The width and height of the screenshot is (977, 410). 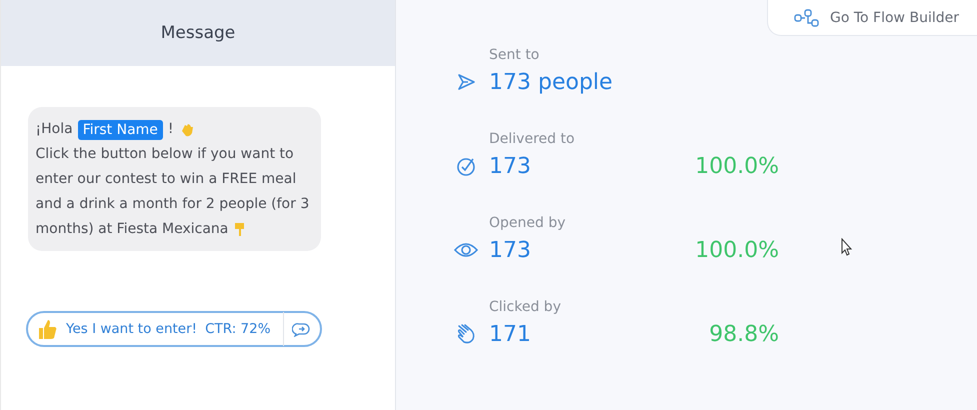 I want to click on exclamation-text: !, so click(x=171, y=129).